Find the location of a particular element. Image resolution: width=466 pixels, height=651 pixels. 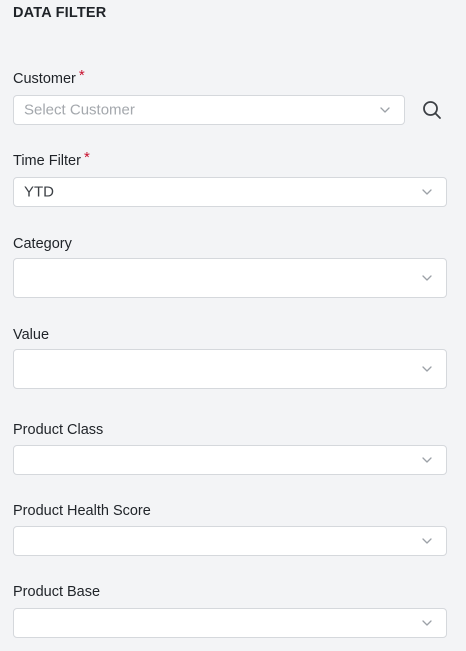

time-filter-select: YTD is located at coordinates (230, 192).